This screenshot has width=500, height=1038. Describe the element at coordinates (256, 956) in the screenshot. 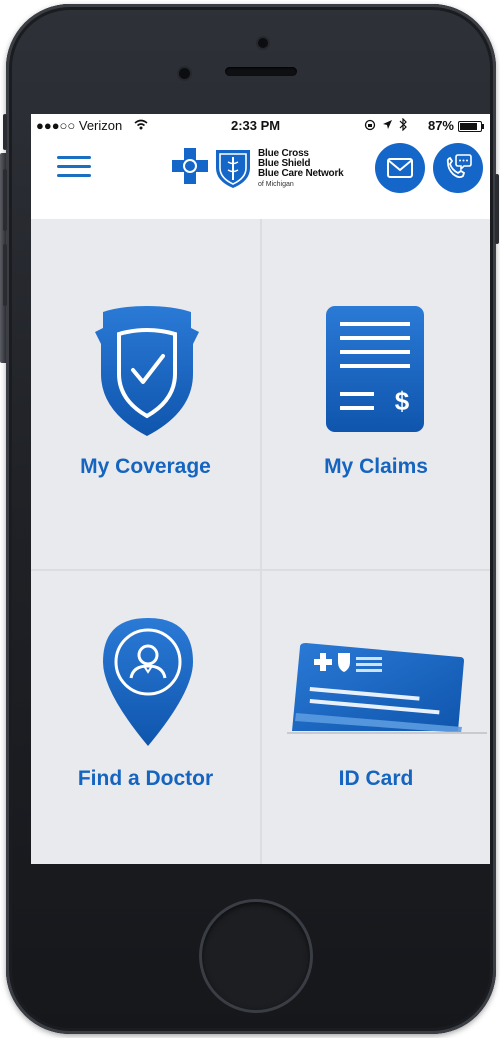

I see `home-button` at that location.